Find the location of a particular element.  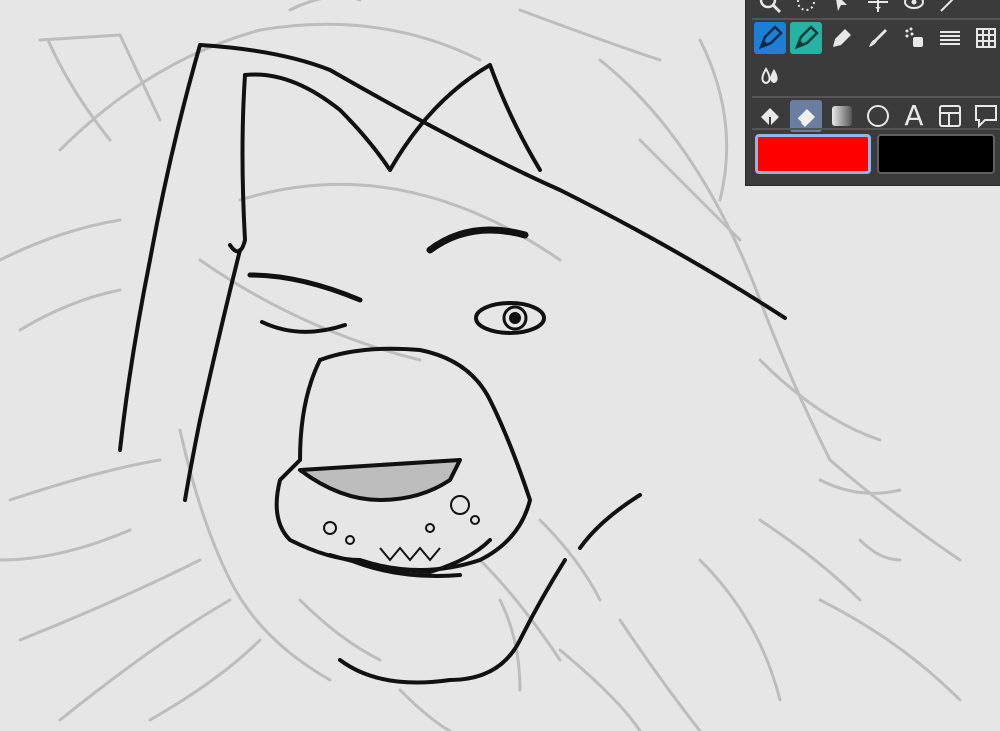

tool-row-draw is located at coordinates (877, 38).